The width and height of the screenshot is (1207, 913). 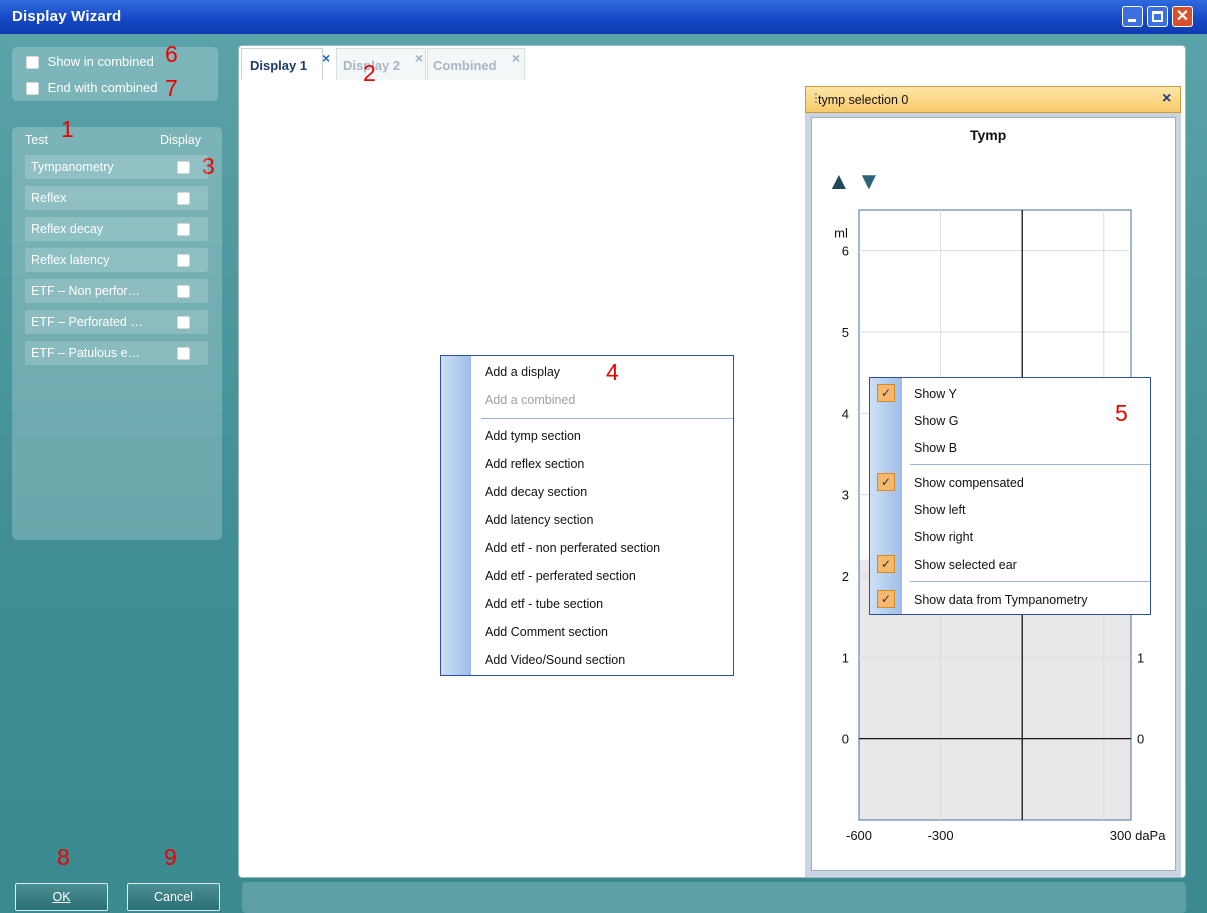 I want to click on y-tick-label: 2, so click(x=845, y=576).